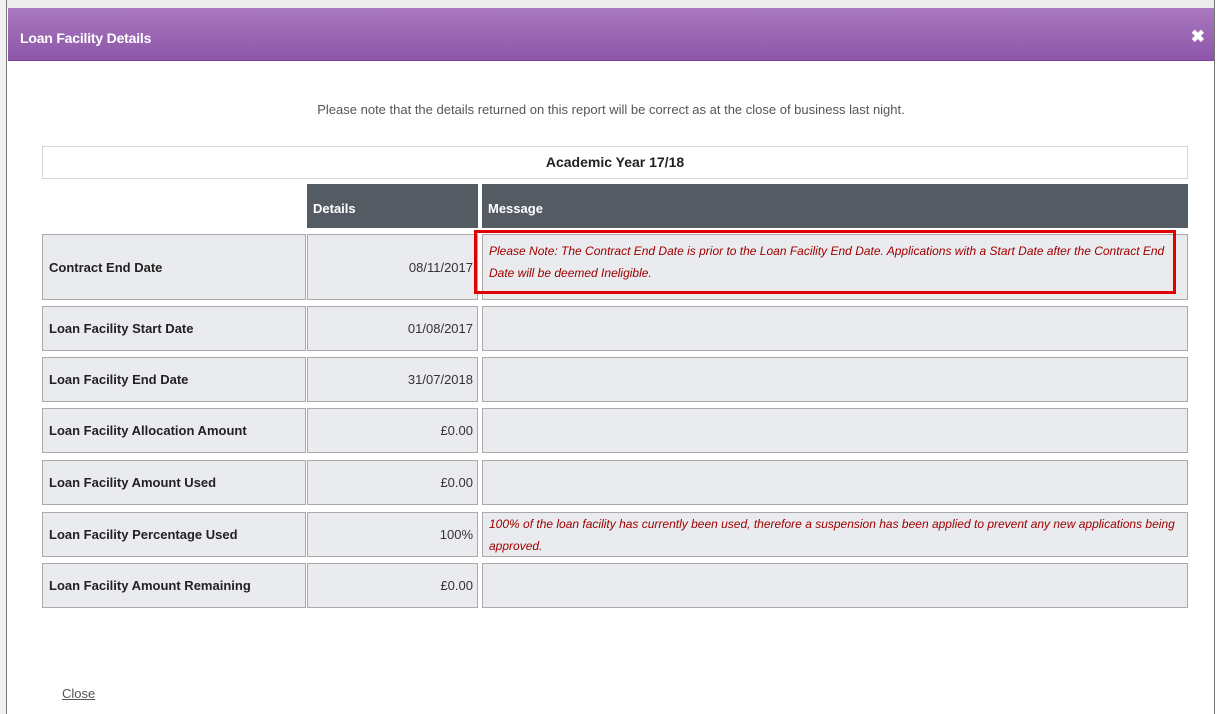 This screenshot has height=714, width=1223. I want to click on column-header-details: Details, so click(392, 206).